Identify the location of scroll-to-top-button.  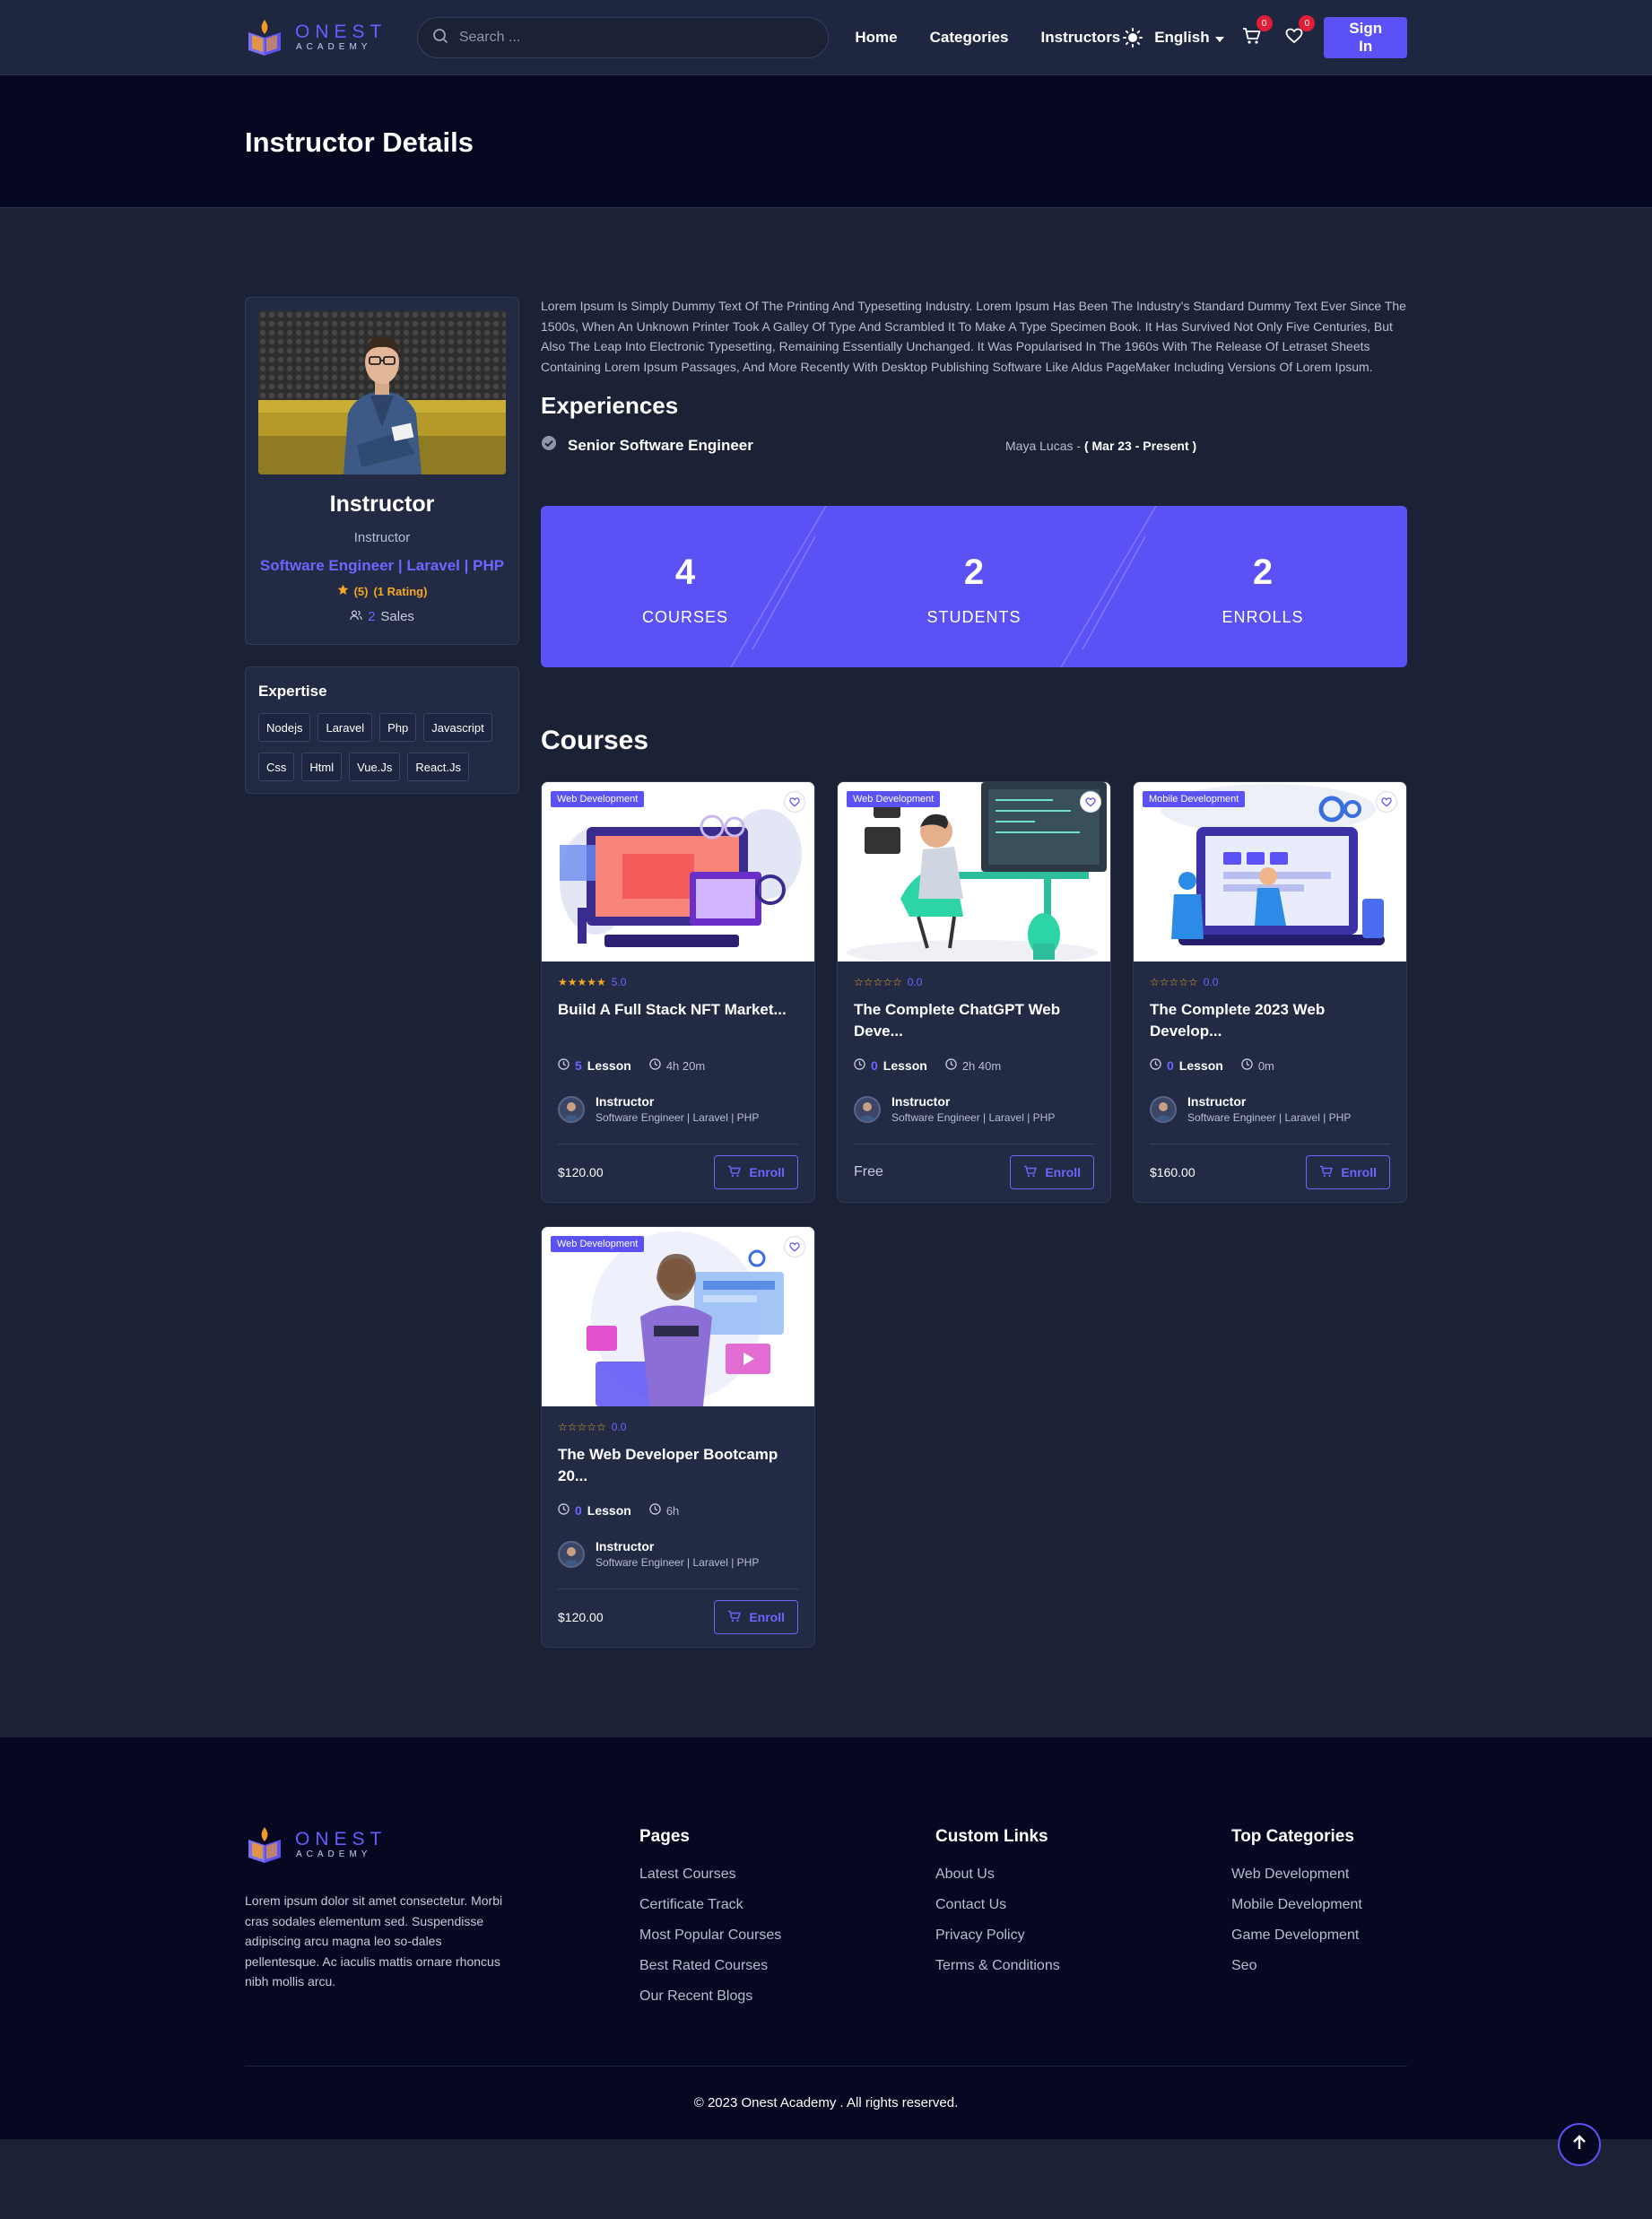
(1579, 2144).